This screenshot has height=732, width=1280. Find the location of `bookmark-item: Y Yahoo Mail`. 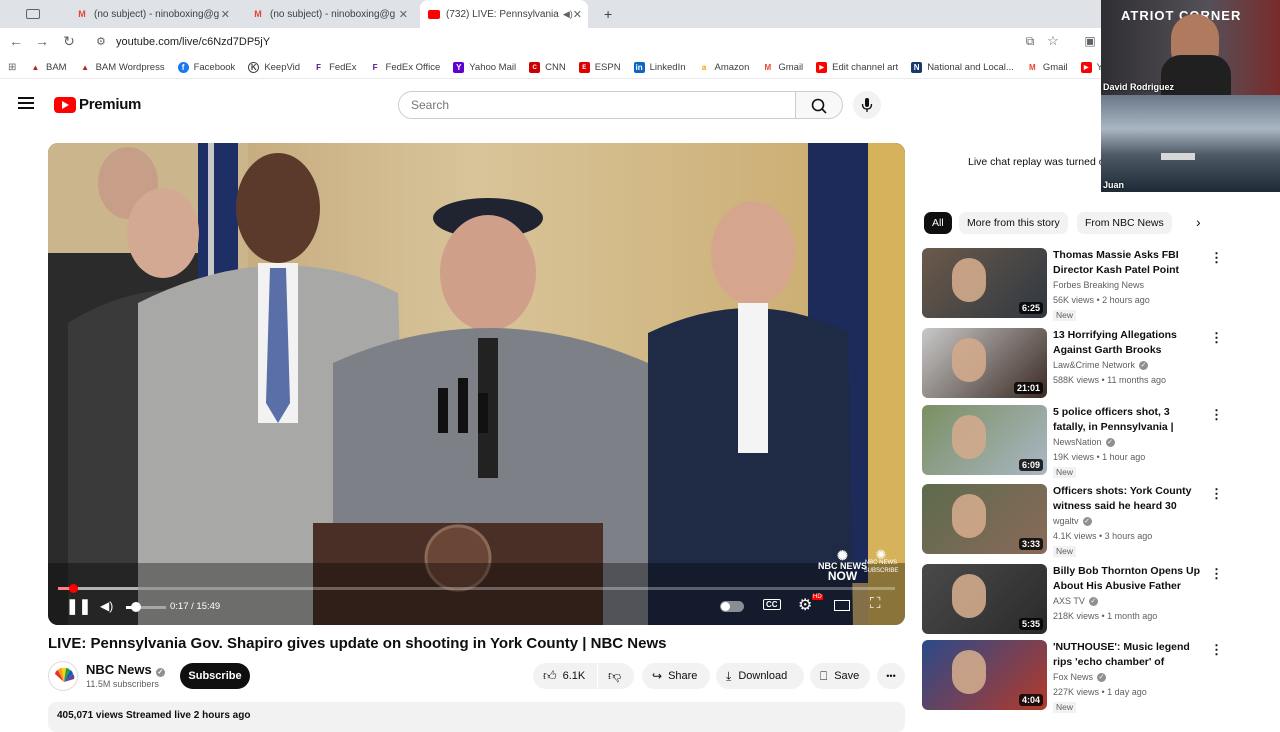

bookmark-item: Y Yahoo Mail is located at coordinates (484, 67).